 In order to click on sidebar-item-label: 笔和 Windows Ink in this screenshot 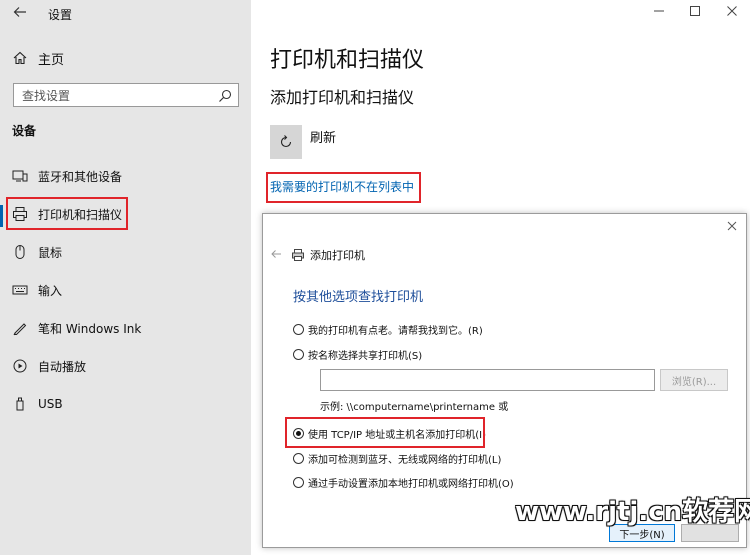, I will do `click(90, 328)`.